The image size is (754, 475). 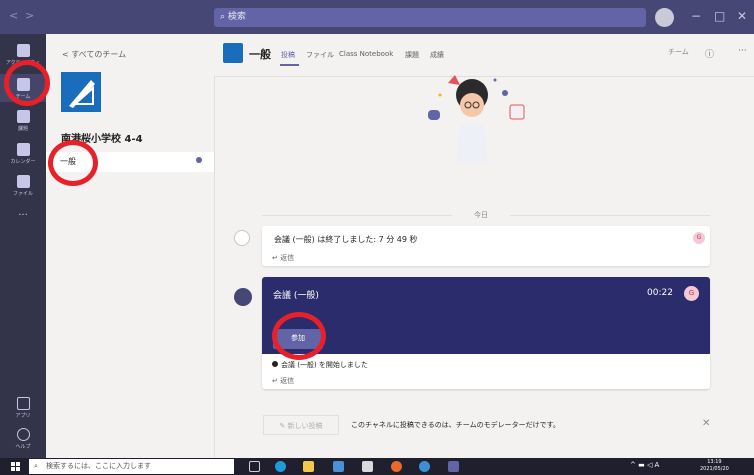 What do you see at coordinates (657, 465) in the screenshot?
I see `ime-indicator: A` at bounding box center [657, 465].